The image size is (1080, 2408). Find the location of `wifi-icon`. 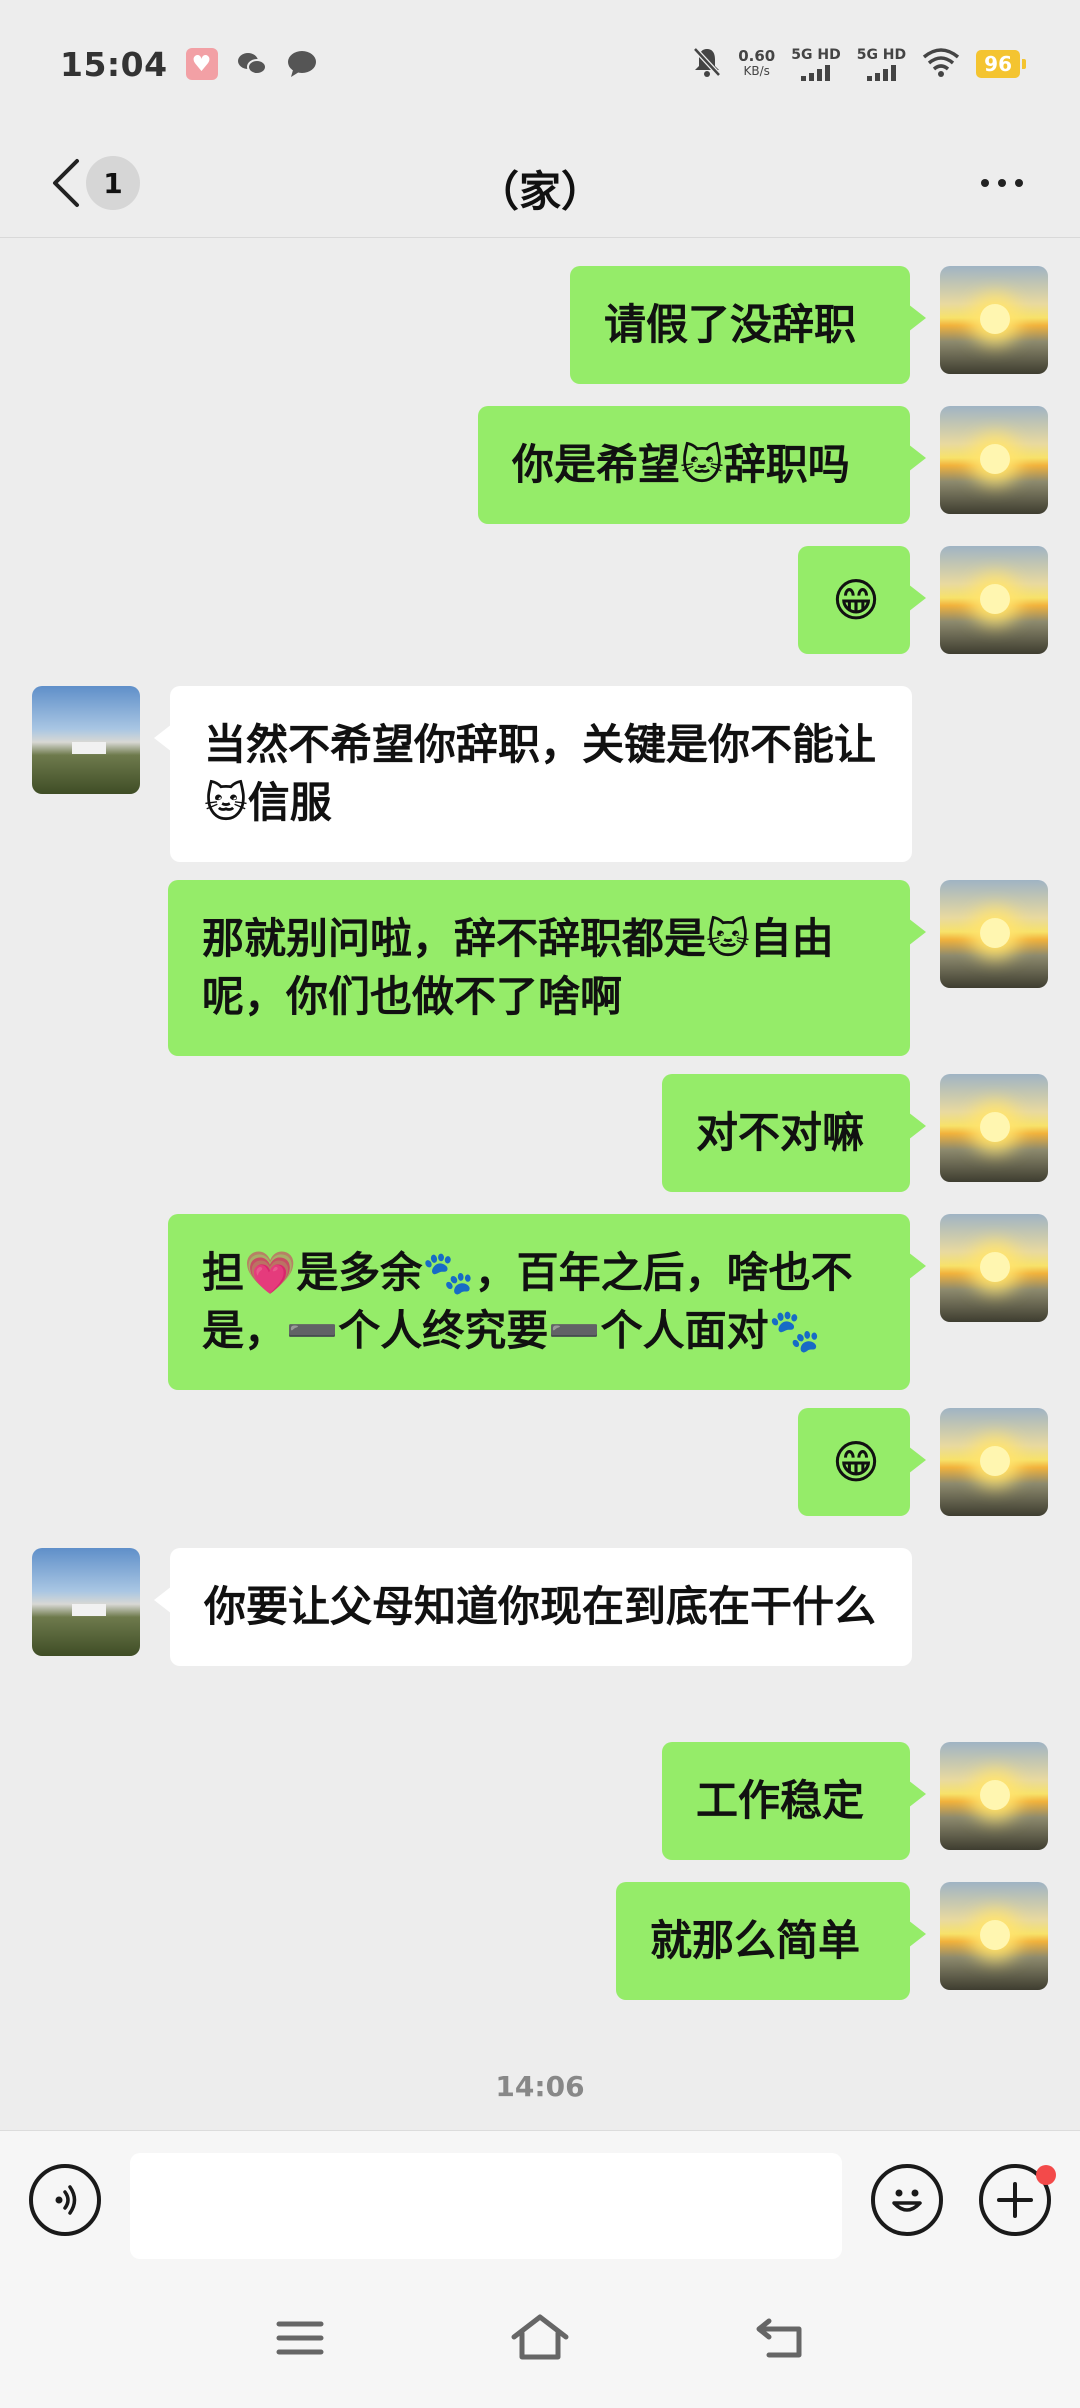

wifi-icon is located at coordinates (941, 64).